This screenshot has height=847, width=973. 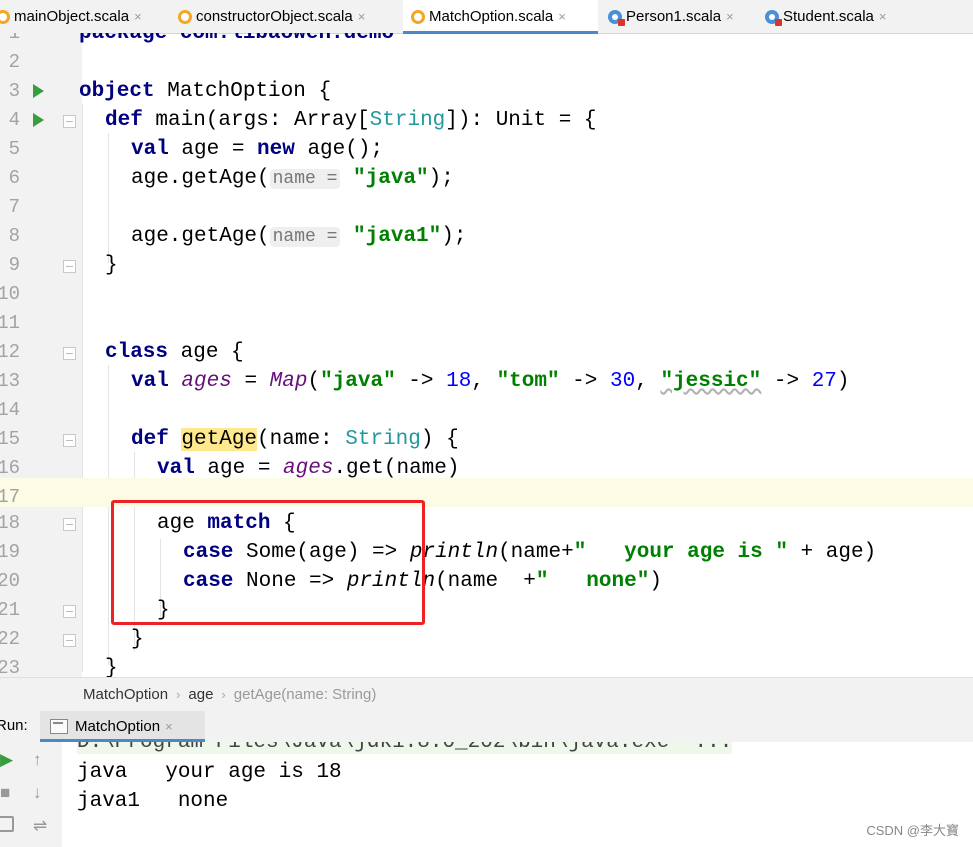 What do you see at coordinates (124, 120) in the screenshot?
I see `keyword: def` at bounding box center [124, 120].